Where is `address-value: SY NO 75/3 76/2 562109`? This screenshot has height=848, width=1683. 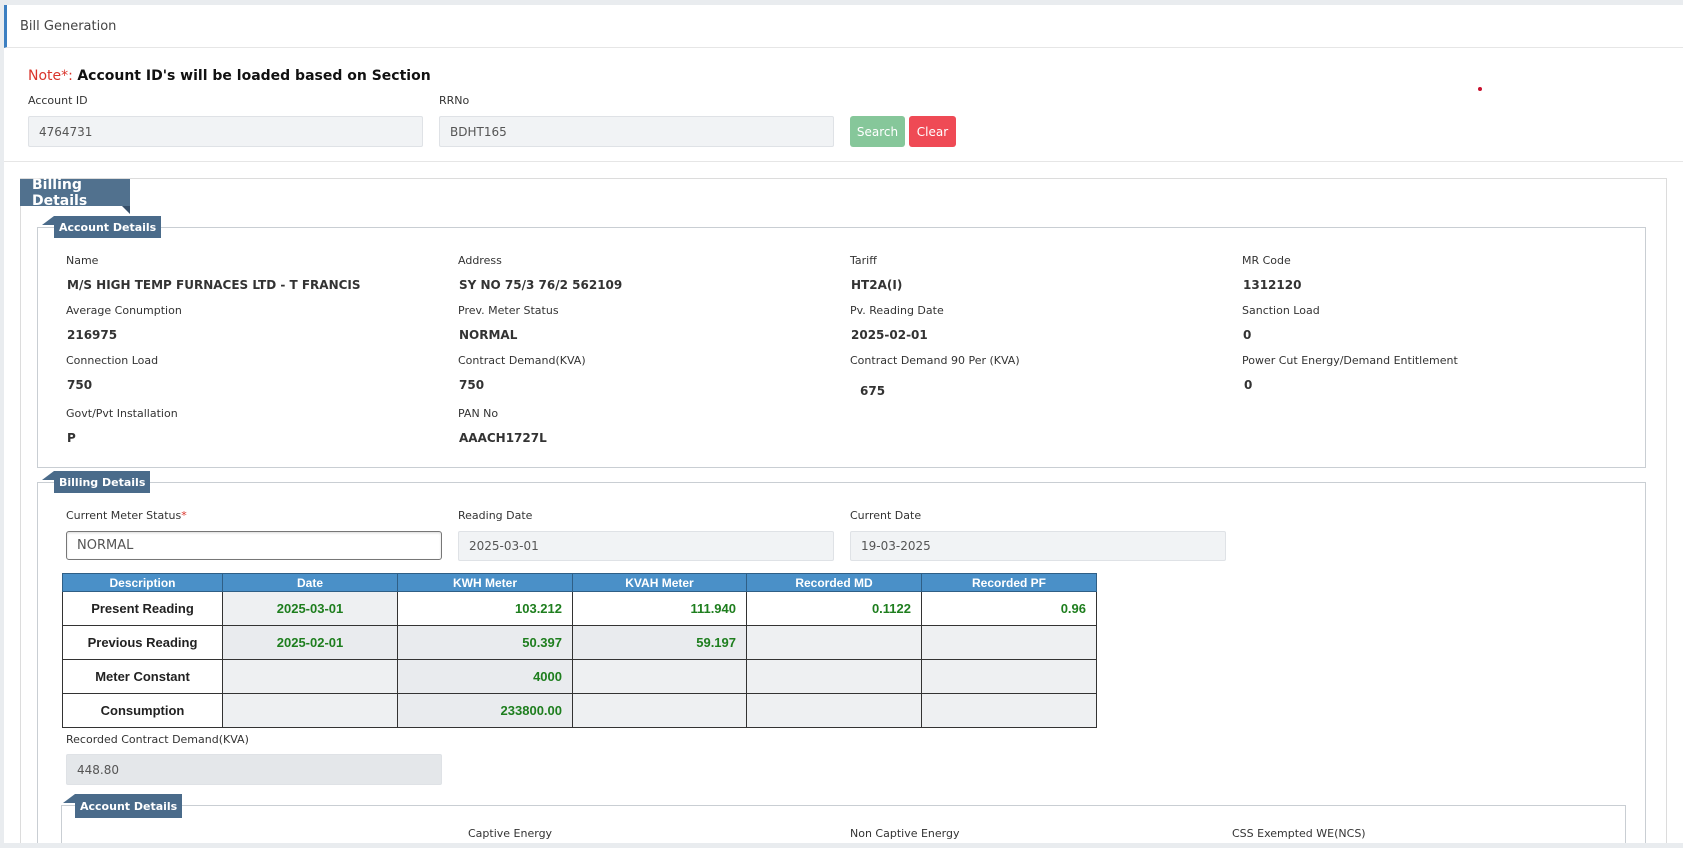 address-value: SY NO 75/3 76/2 562109 is located at coordinates (541, 285).